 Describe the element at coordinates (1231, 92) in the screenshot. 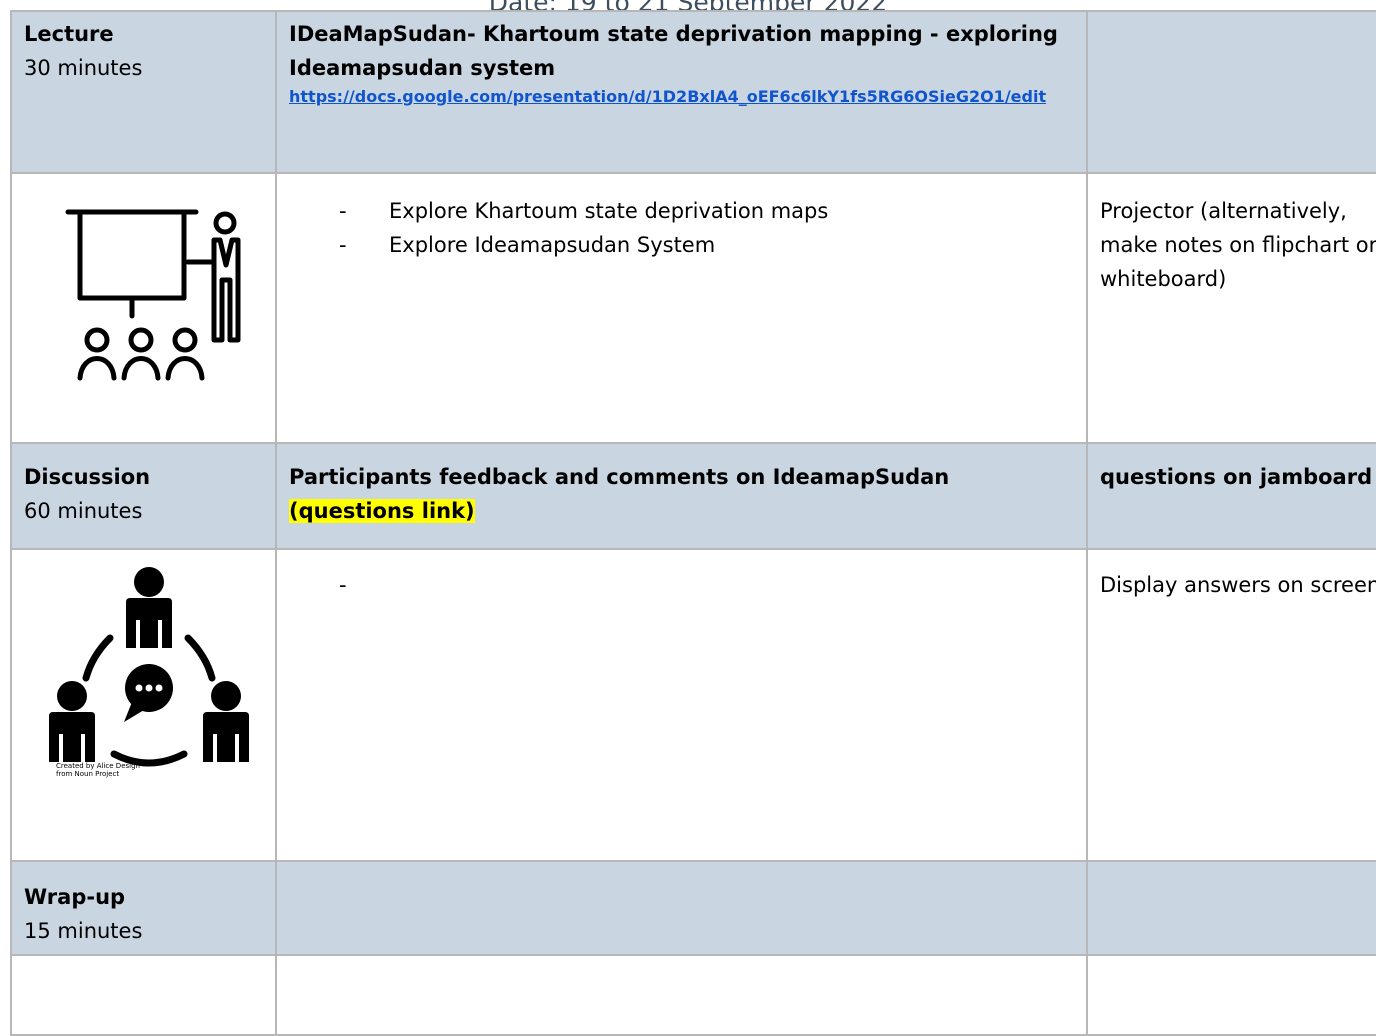

I see `lecture-materials-header-cell` at that location.